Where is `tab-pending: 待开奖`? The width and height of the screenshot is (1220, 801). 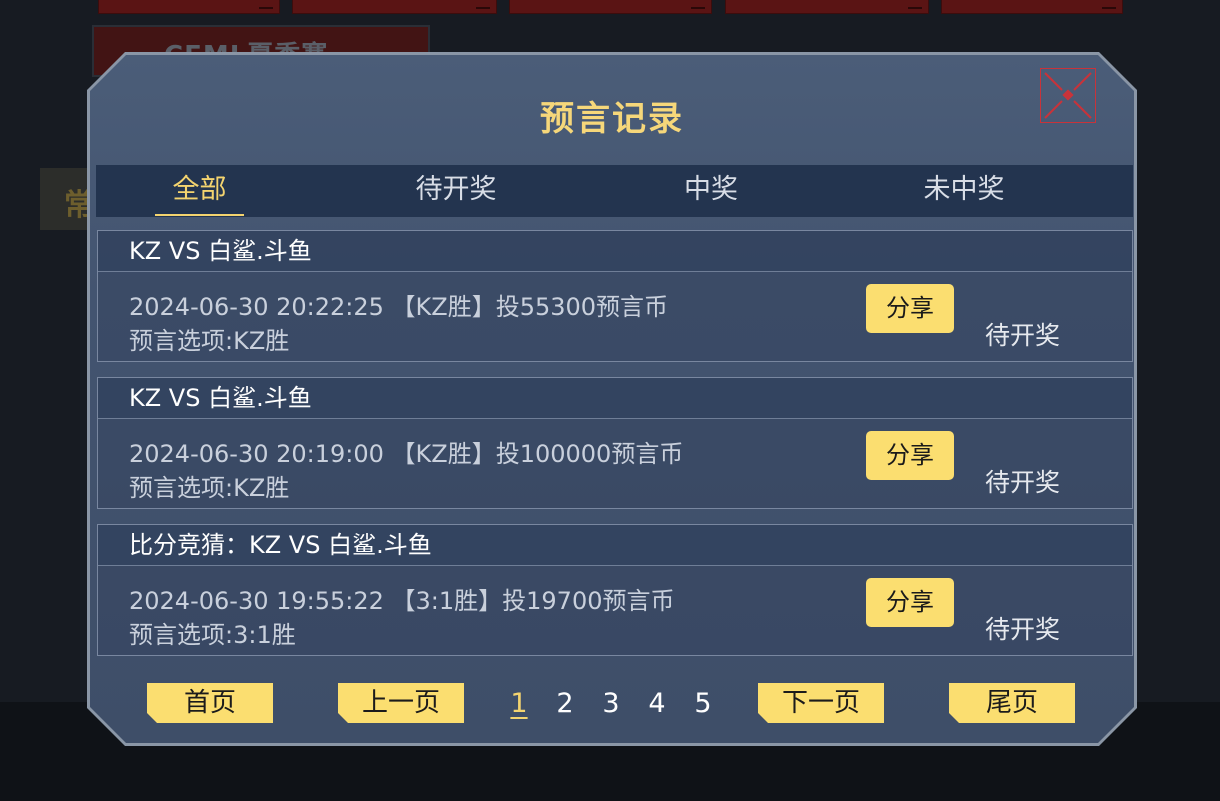 tab-pending: 待开奖 is located at coordinates (456, 191).